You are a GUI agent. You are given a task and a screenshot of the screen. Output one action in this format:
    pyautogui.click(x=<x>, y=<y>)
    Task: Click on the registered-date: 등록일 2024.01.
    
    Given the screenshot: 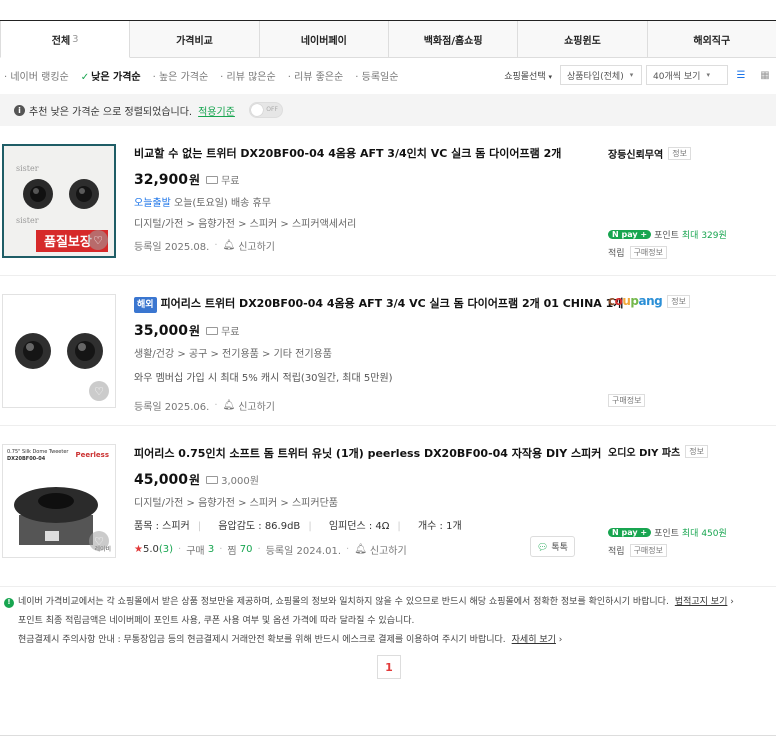 What is the action you would take?
    pyautogui.click(x=303, y=551)
    